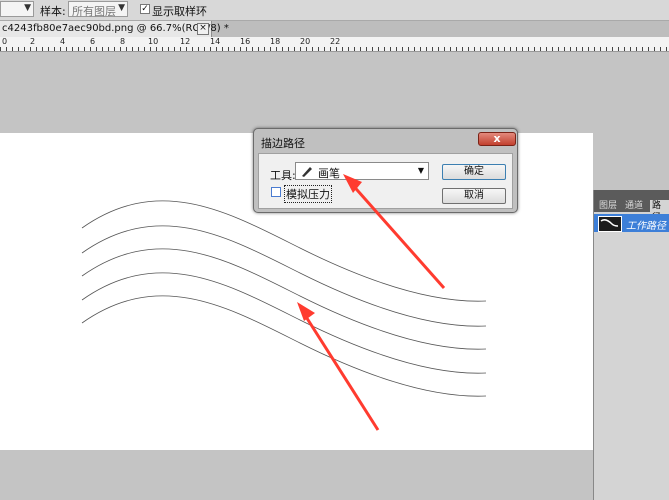  What do you see at coordinates (474, 172) in the screenshot?
I see `ok-button: 确定` at bounding box center [474, 172].